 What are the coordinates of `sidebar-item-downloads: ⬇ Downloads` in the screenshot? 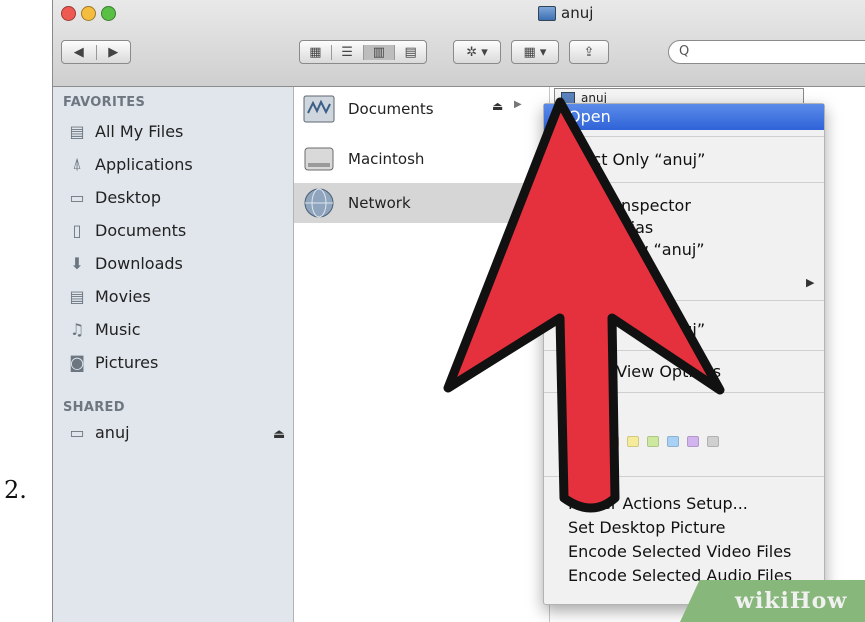 It's located at (125, 263).